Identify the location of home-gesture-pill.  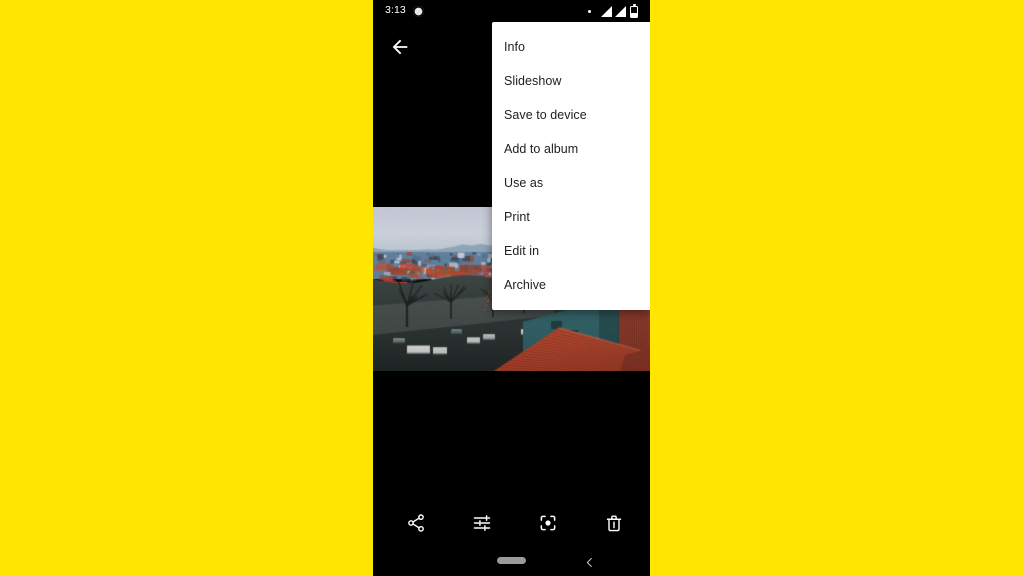
(511, 560).